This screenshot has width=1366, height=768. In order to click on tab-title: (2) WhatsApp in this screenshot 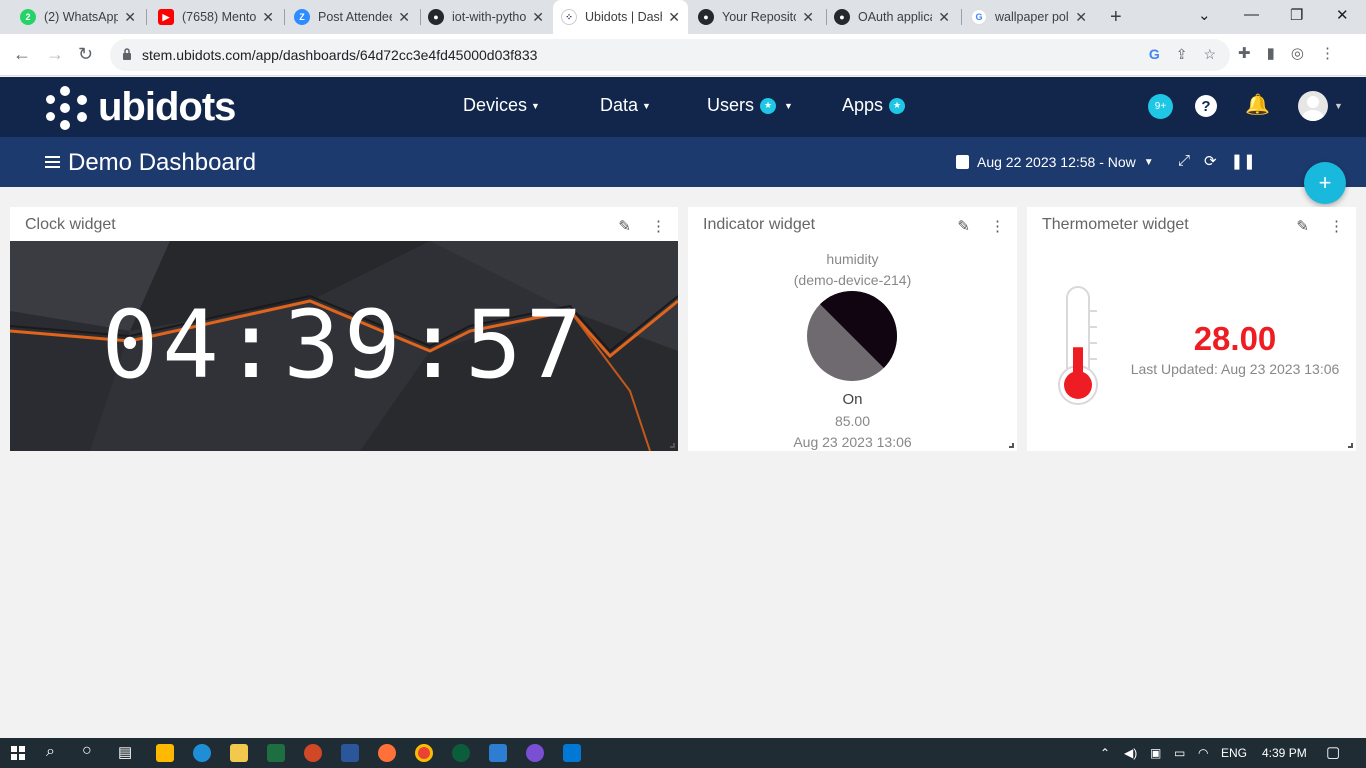, I will do `click(81, 17)`.